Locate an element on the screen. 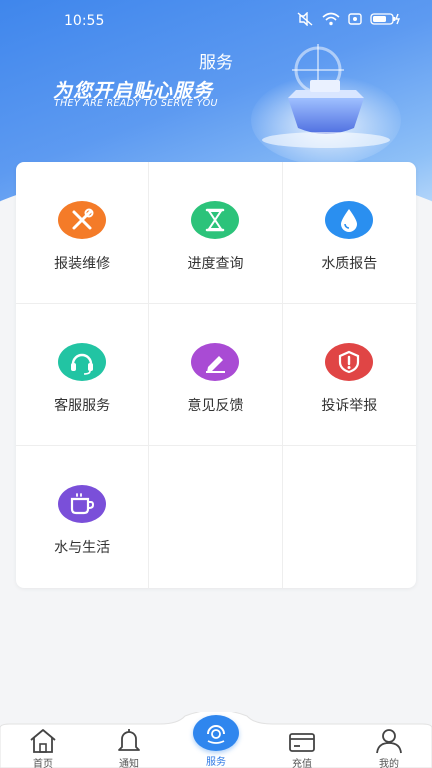 The image size is (432, 768). service-label: 意见反馈 is located at coordinates (215, 406).